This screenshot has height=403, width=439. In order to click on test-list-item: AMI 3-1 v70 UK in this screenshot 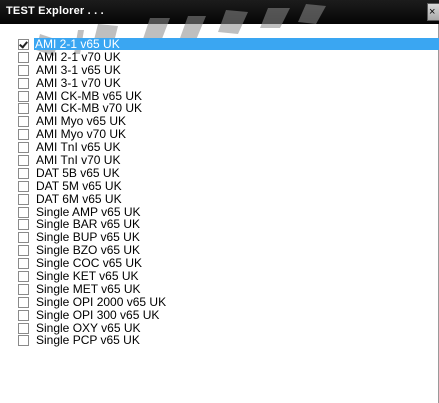, I will do `click(228, 83)`.